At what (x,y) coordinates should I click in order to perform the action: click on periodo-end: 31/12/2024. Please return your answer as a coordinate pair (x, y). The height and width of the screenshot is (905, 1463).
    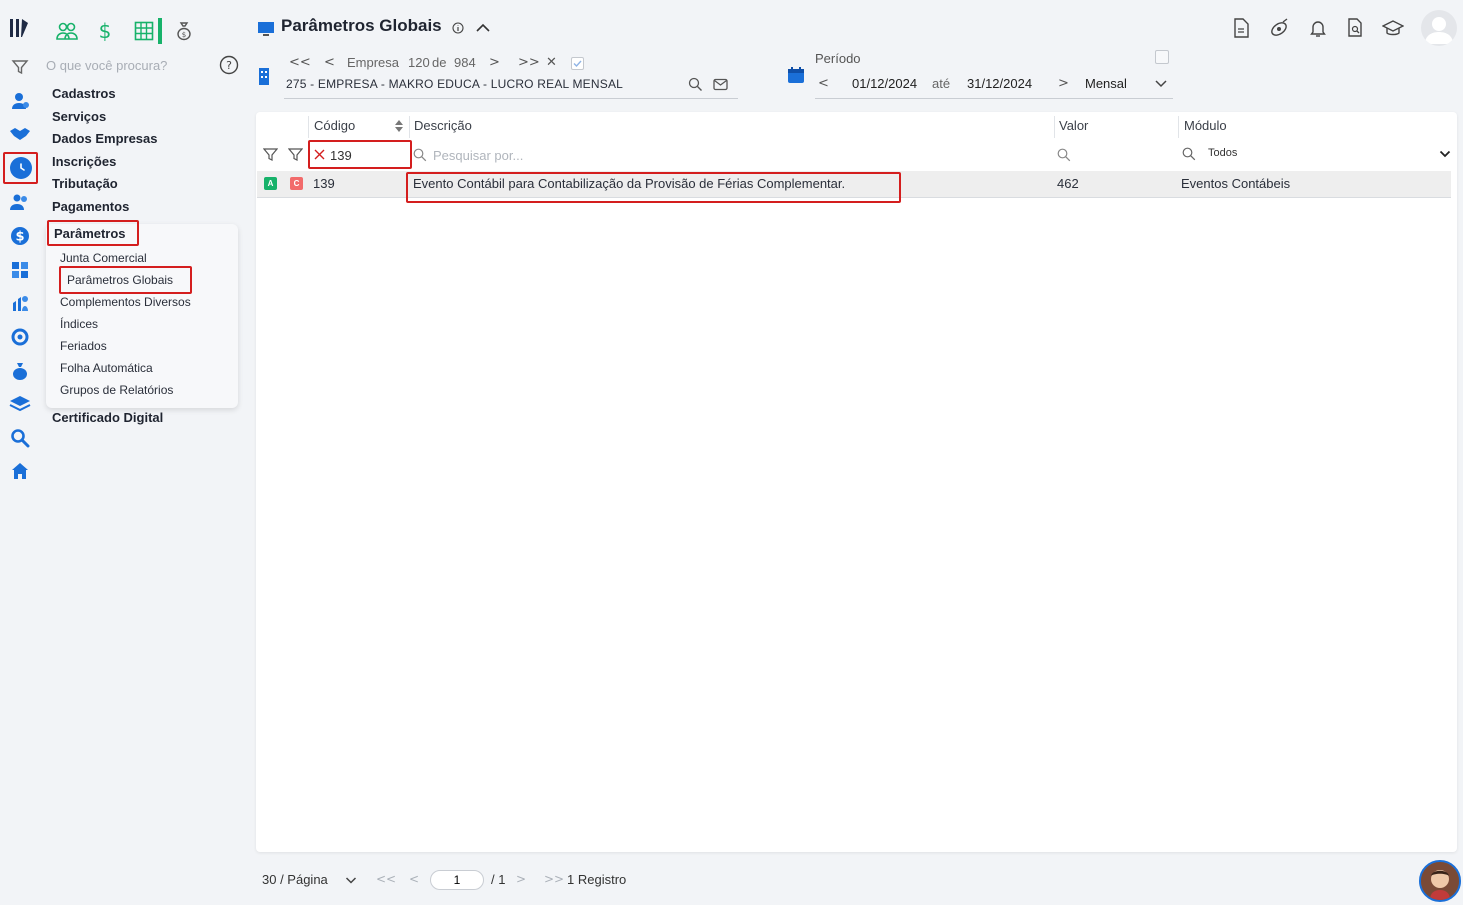
    Looking at the image, I should click on (999, 83).